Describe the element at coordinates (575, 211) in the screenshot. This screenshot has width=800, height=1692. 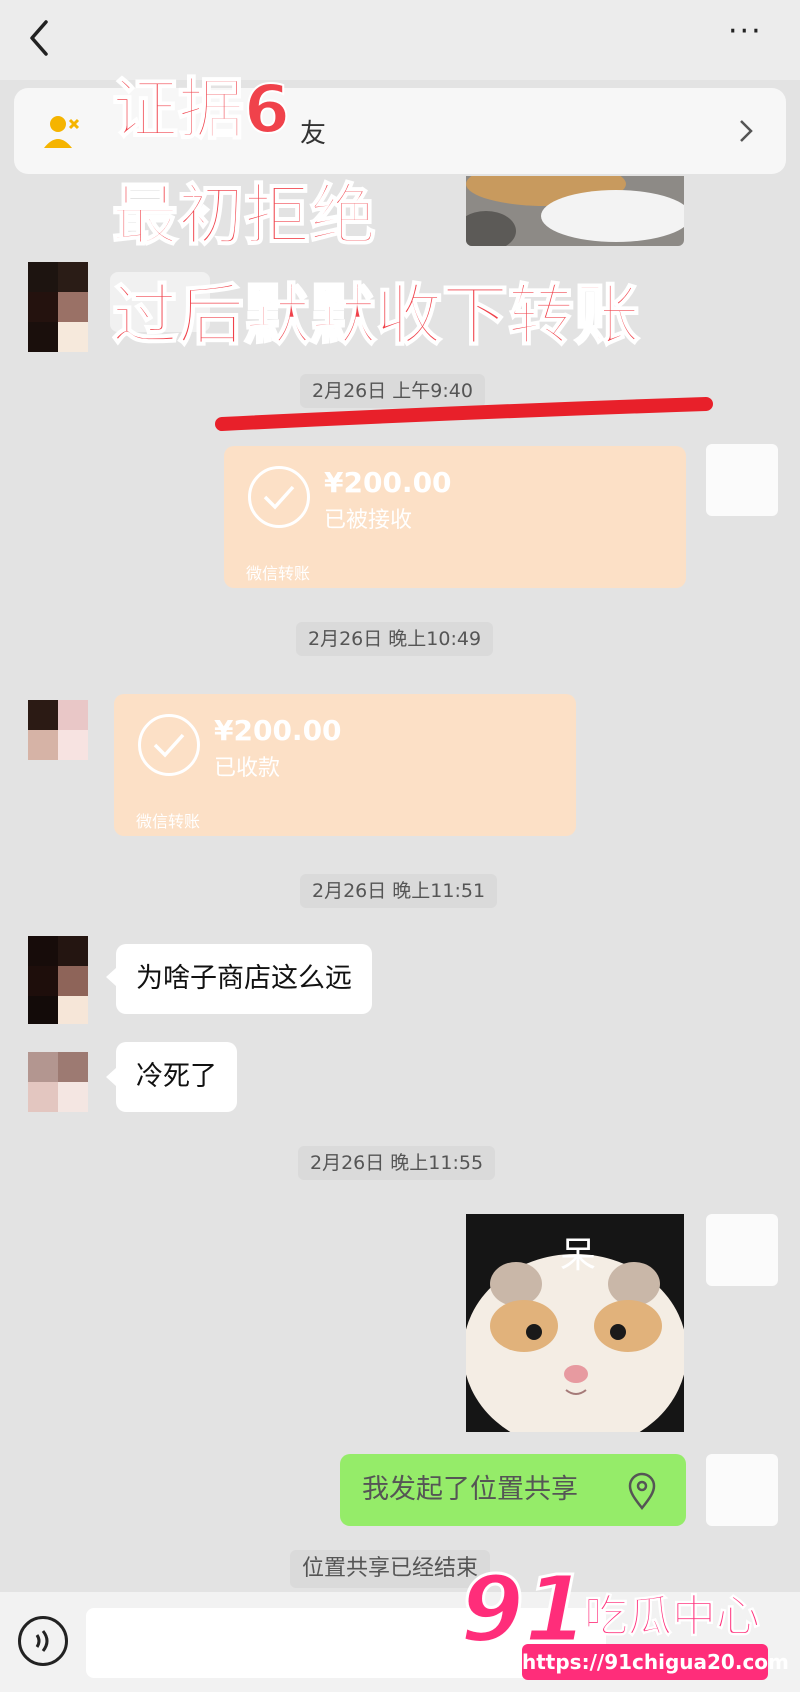
I see `photo-message` at that location.